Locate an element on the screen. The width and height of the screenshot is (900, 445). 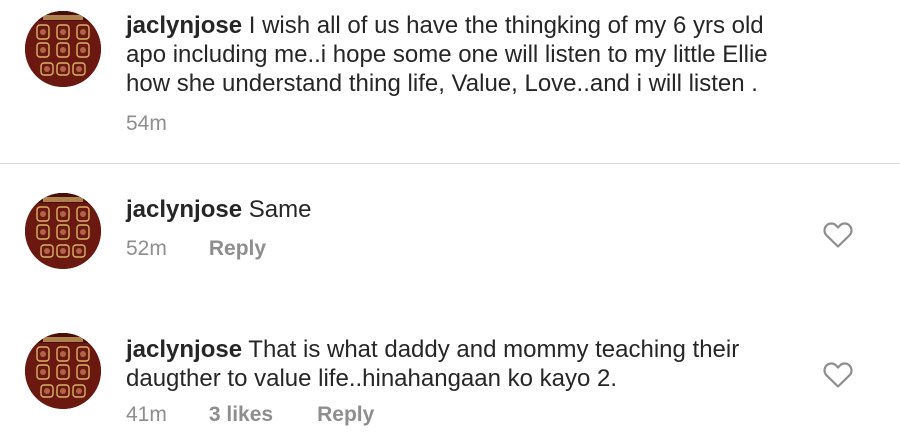
timestamp: 54m is located at coordinates (146, 124).